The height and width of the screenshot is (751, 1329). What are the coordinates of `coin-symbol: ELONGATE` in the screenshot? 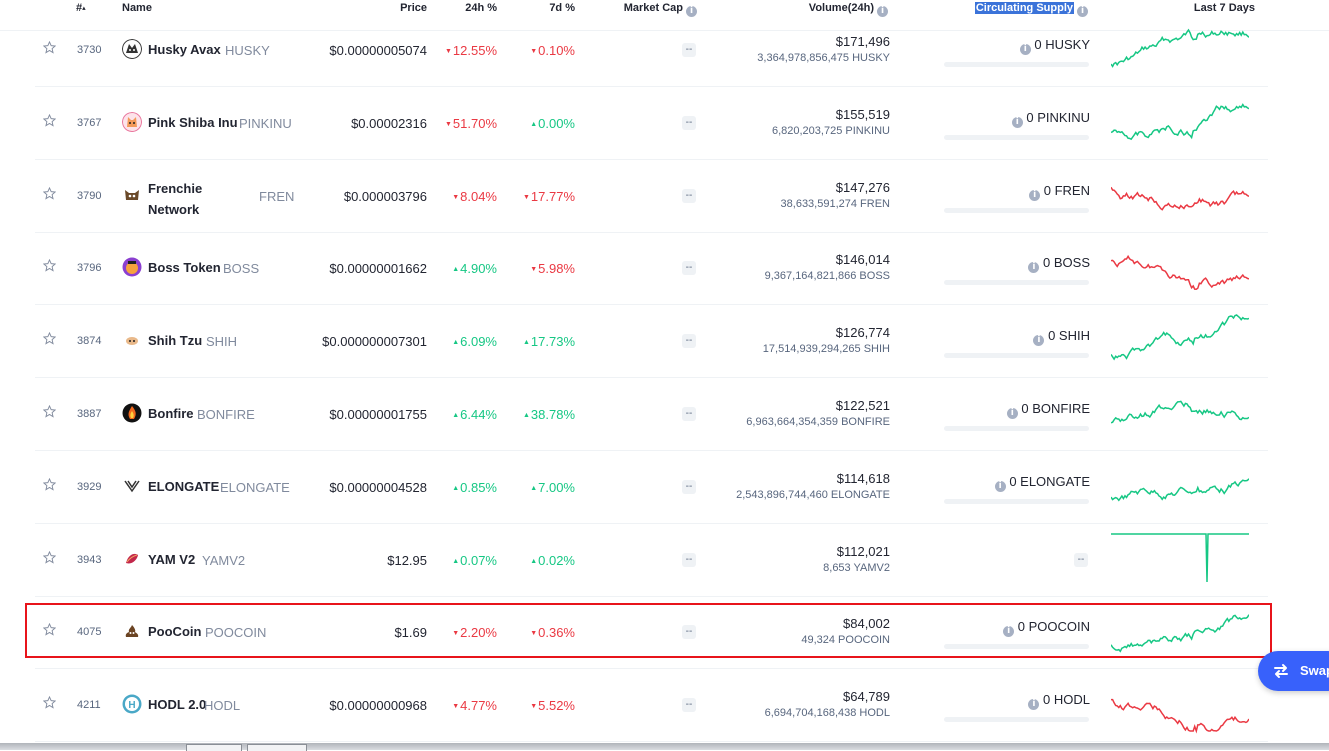 It's located at (255, 487).